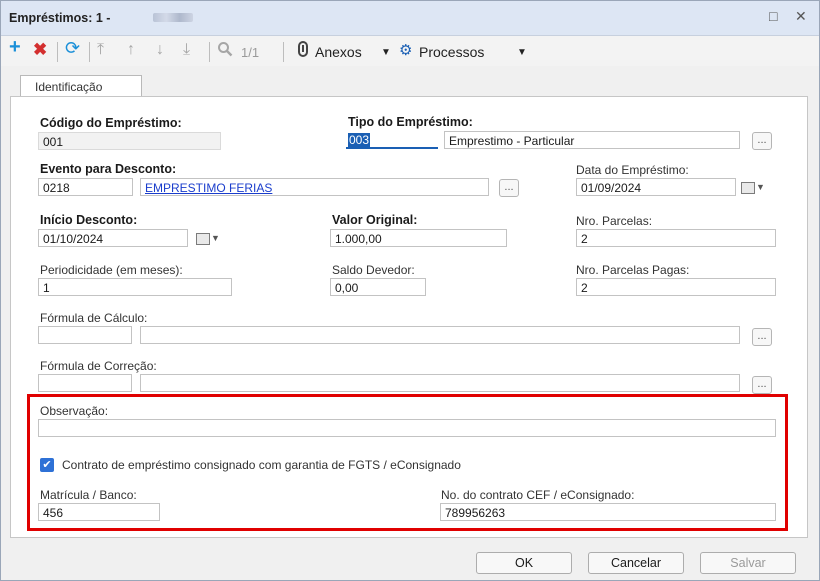  I want to click on saldo-devedor-label: Saldo Devedor:, so click(373, 270).